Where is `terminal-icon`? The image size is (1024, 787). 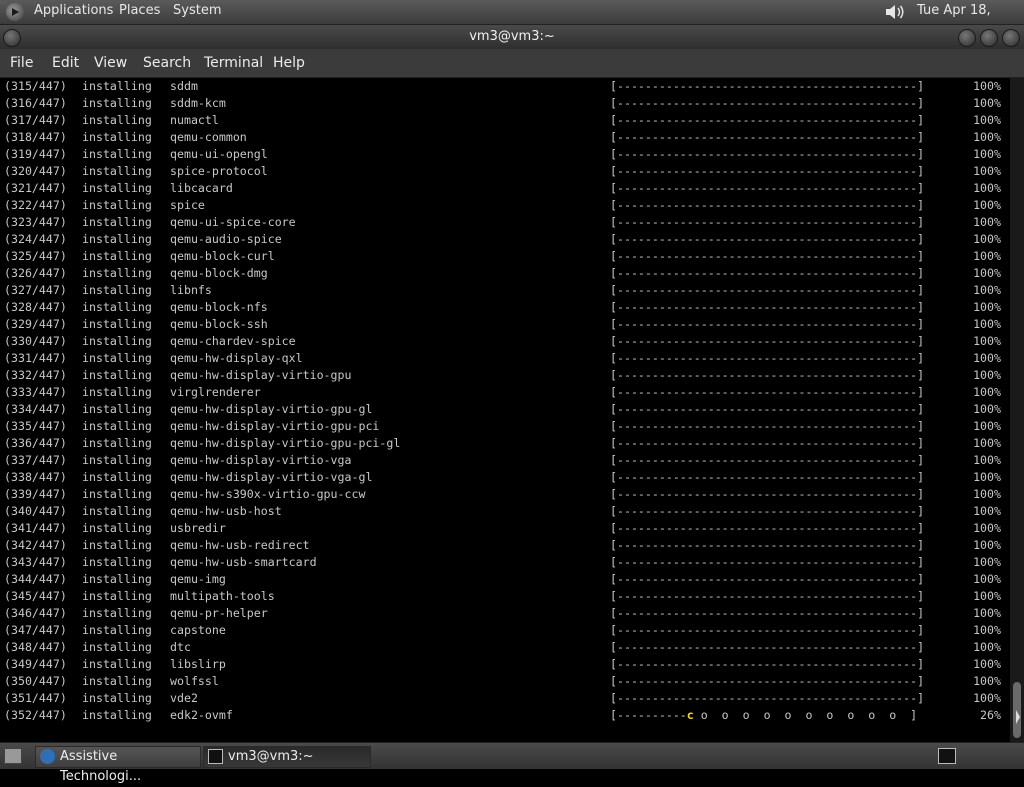
terminal-icon is located at coordinates (215, 756).